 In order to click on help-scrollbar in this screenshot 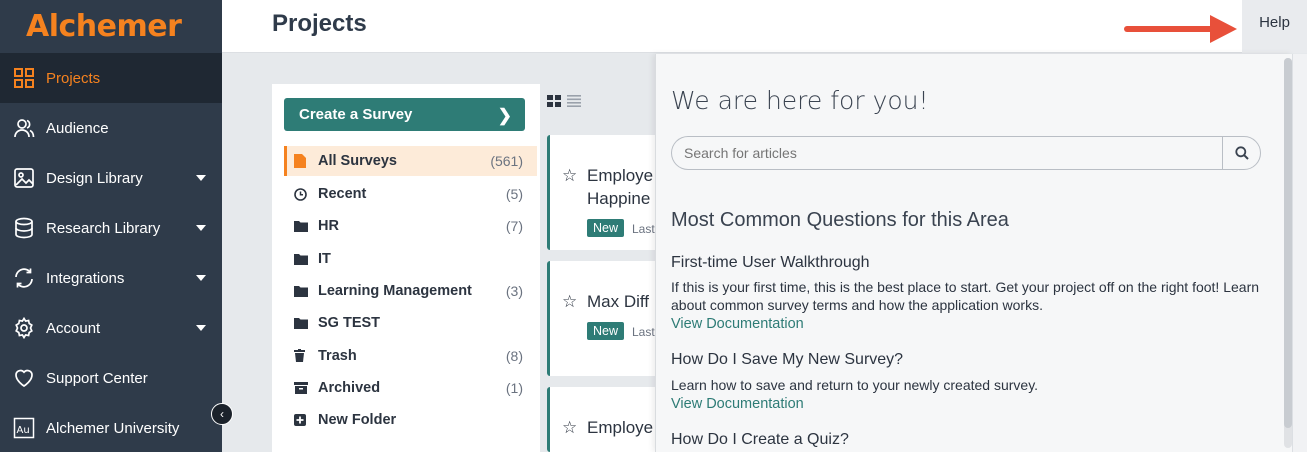, I will do `click(1288, 253)`.